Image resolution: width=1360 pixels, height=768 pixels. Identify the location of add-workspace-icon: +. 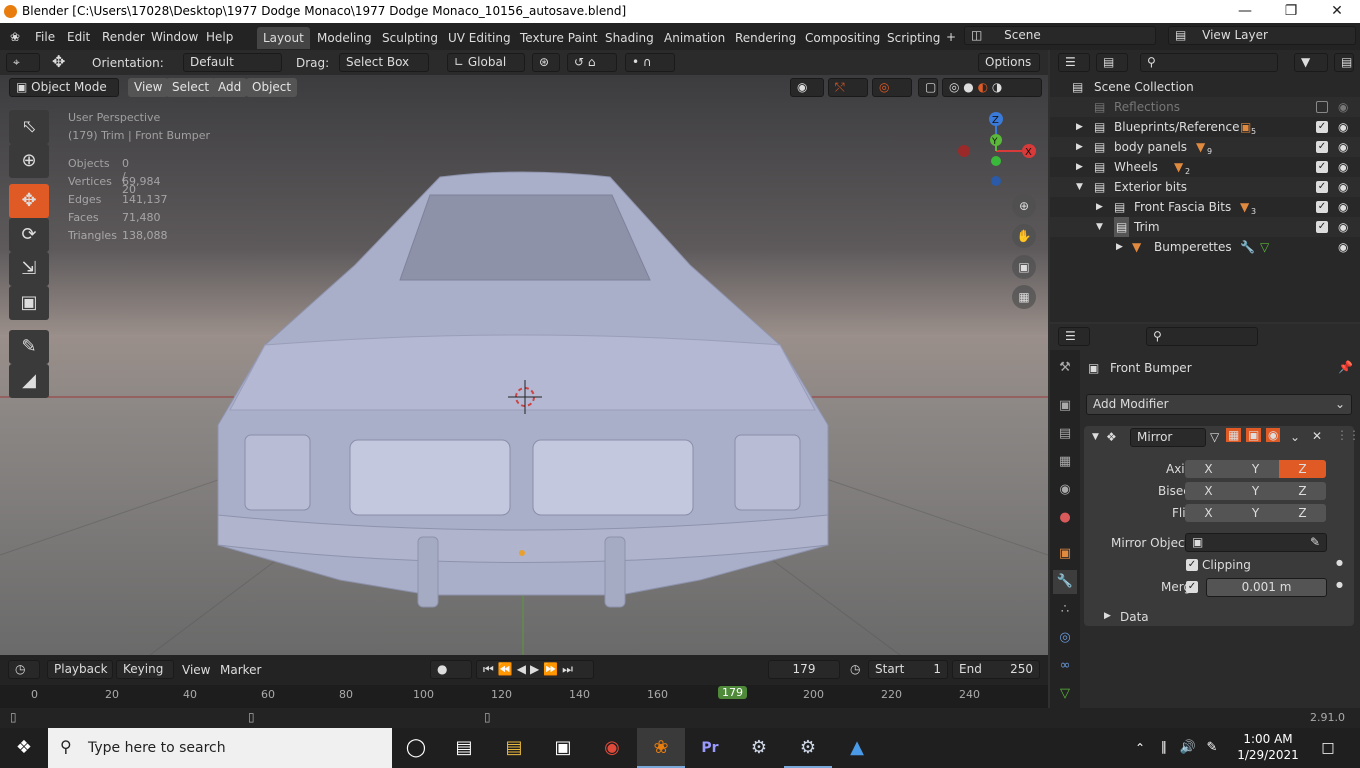
(951, 37).